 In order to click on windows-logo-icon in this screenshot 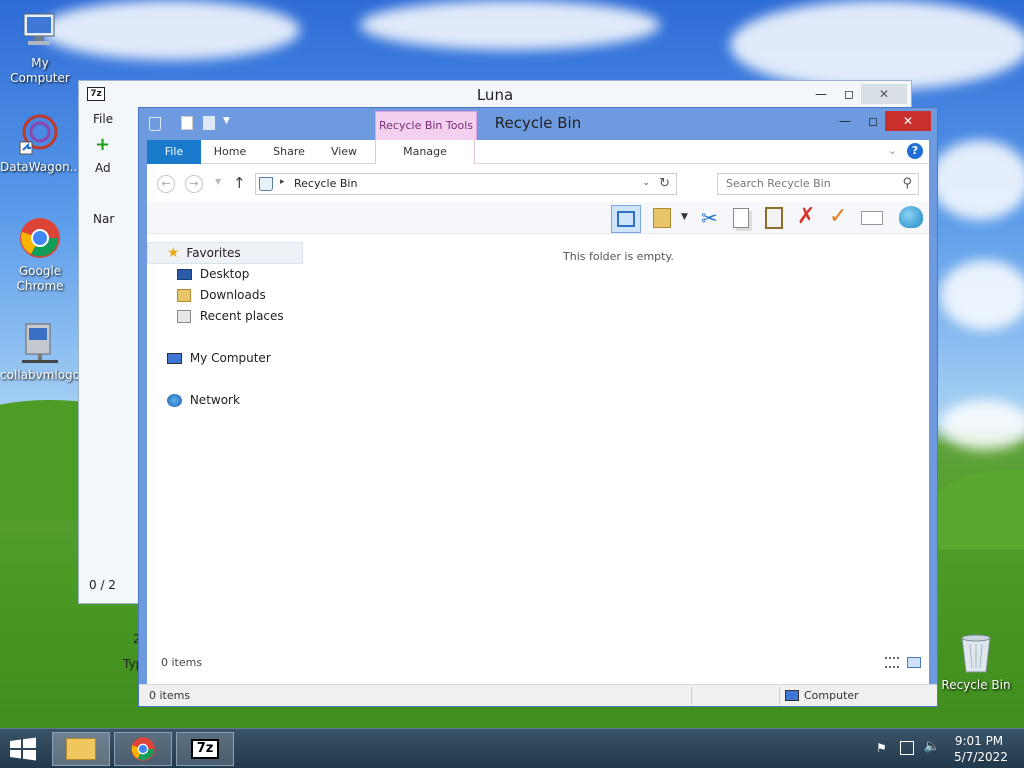, I will do `click(23, 749)`.